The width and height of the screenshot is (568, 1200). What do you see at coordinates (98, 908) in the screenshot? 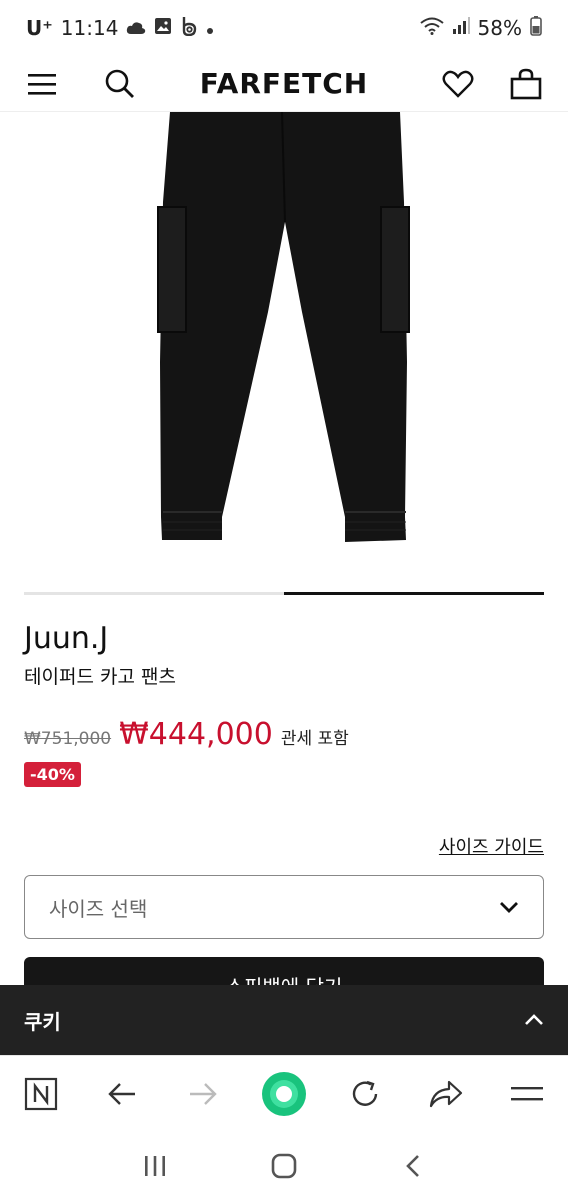
I see `size-select-placeholder: 사이즈 선택` at bounding box center [98, 908].